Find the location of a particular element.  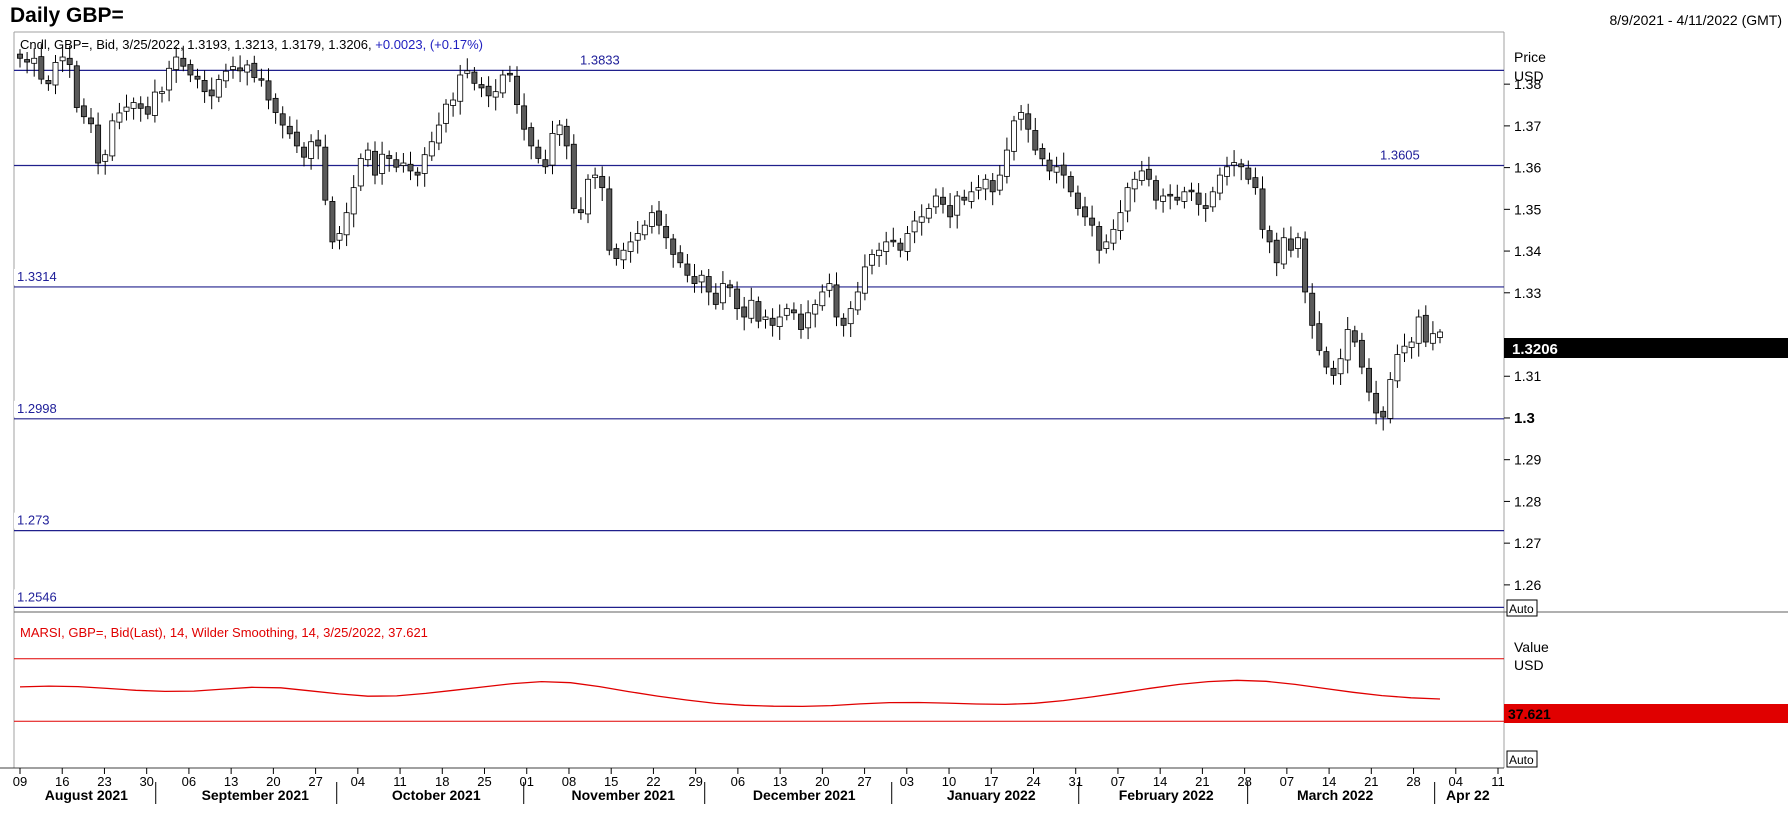

level-label: 1.3314 is located at coordinates (37, 276).